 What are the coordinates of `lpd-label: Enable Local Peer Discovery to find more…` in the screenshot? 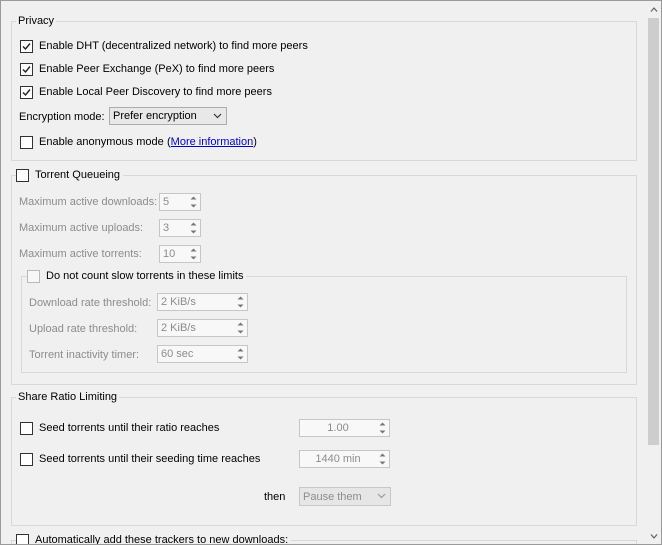 It's located at (155, 92).